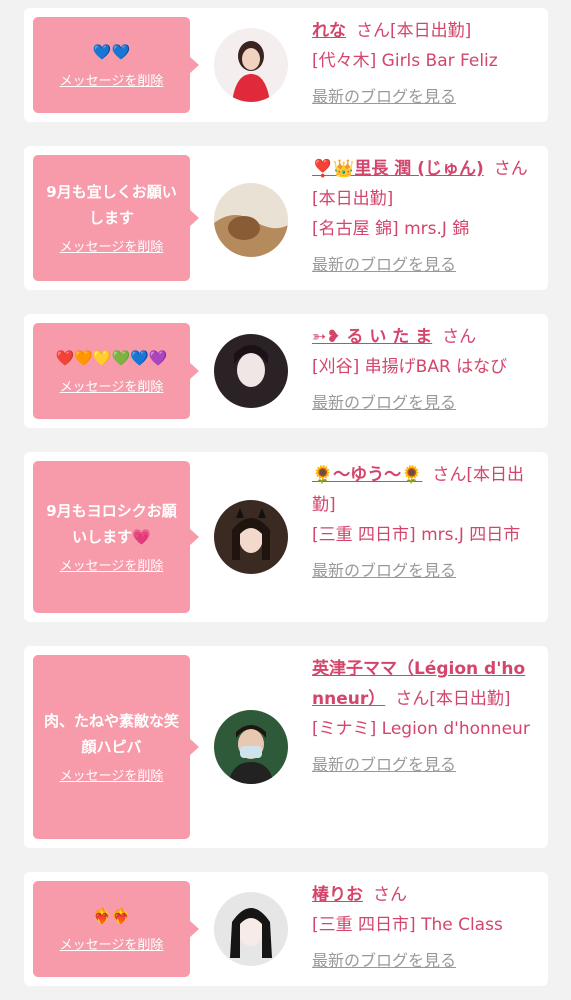 This screenshot has width=571, height=1000. Describe the element at coordinates (410, 367) in the screenshot. I see `shop-name: [刈谷] 串揚げBAR はなび` at that location.